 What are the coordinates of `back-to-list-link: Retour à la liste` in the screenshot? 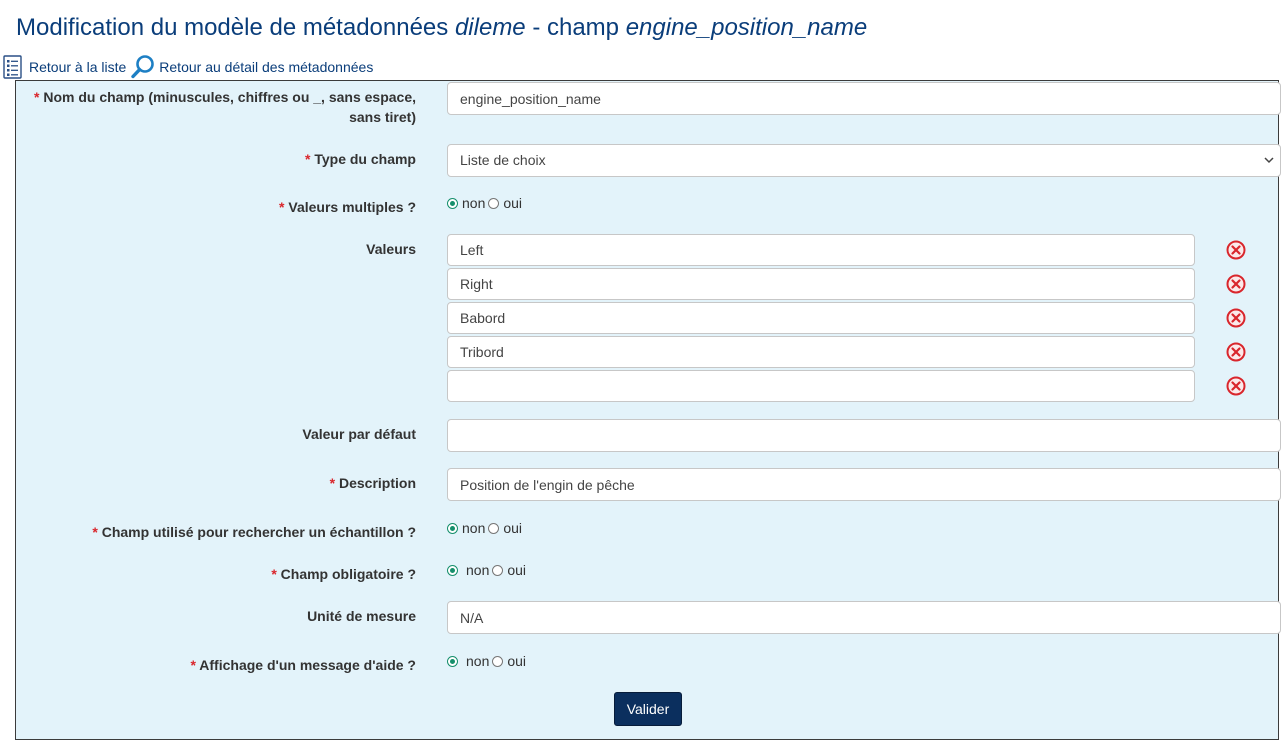 It's located at (64, 67).